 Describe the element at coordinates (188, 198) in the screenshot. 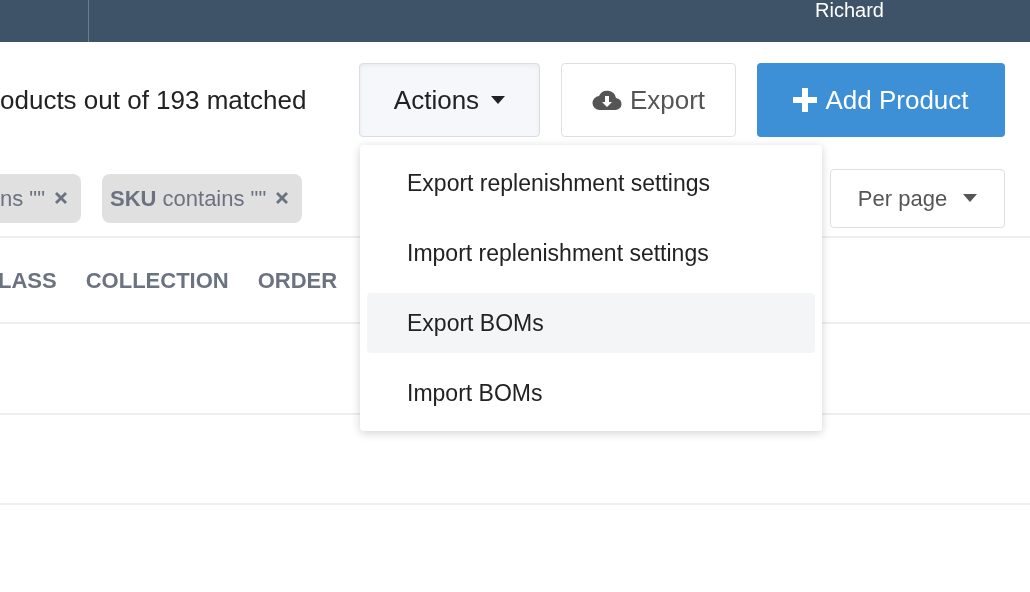

I see `filter-text: SKU contains ""` at that location.